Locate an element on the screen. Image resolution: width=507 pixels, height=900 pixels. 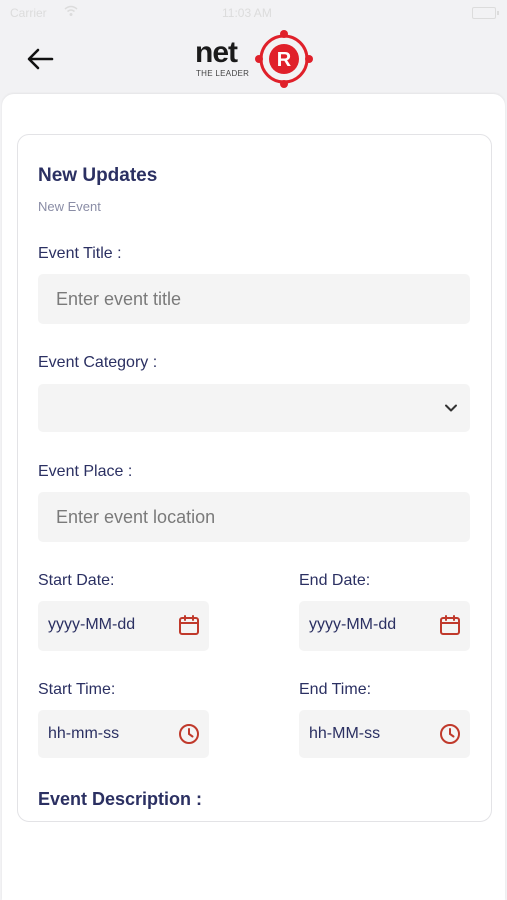
end-date-picker: yyyy-MM-dd is located at coordinates (384, 626).